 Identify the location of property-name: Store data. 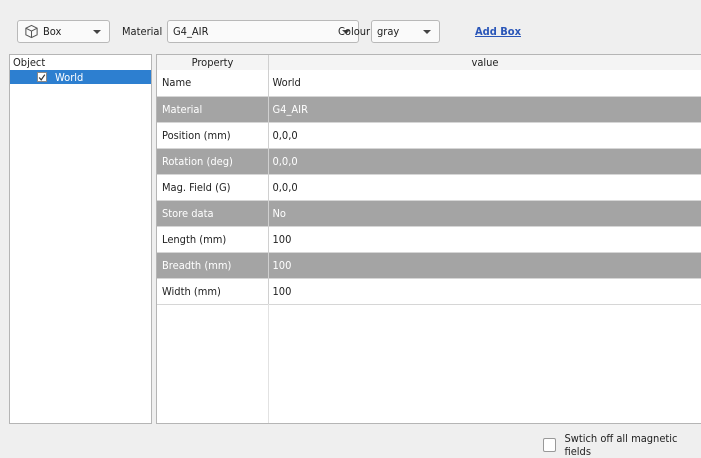
(213, 213).